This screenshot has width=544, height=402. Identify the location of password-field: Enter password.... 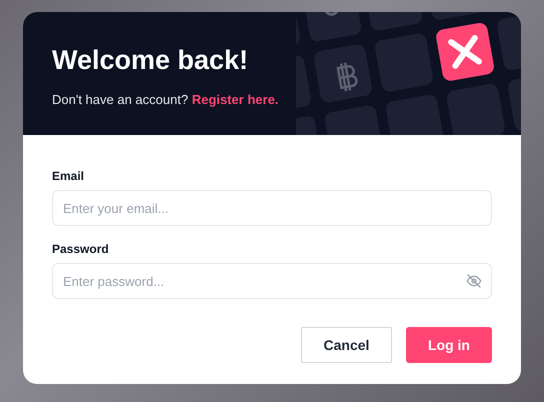
(272, 281).